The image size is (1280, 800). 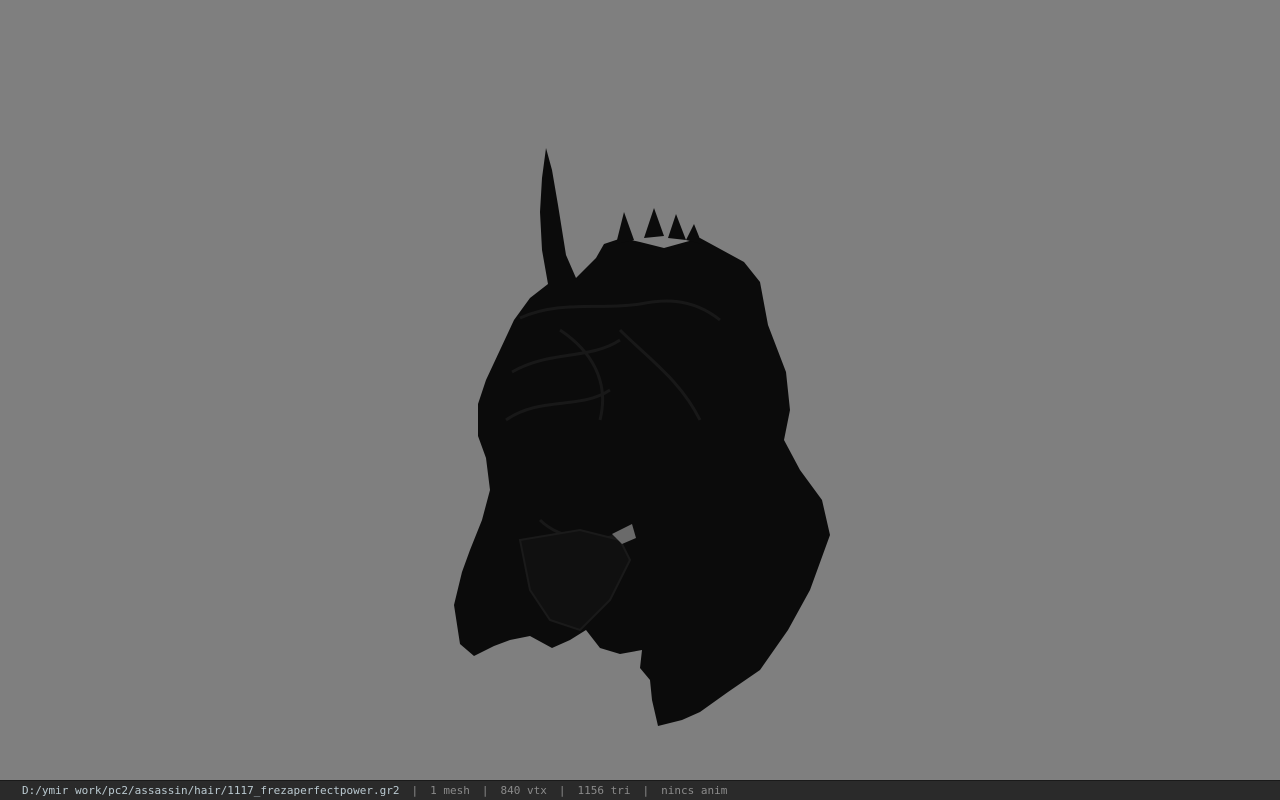 I want to click on animation-status: nincs anim, so click(x=694, y=790).